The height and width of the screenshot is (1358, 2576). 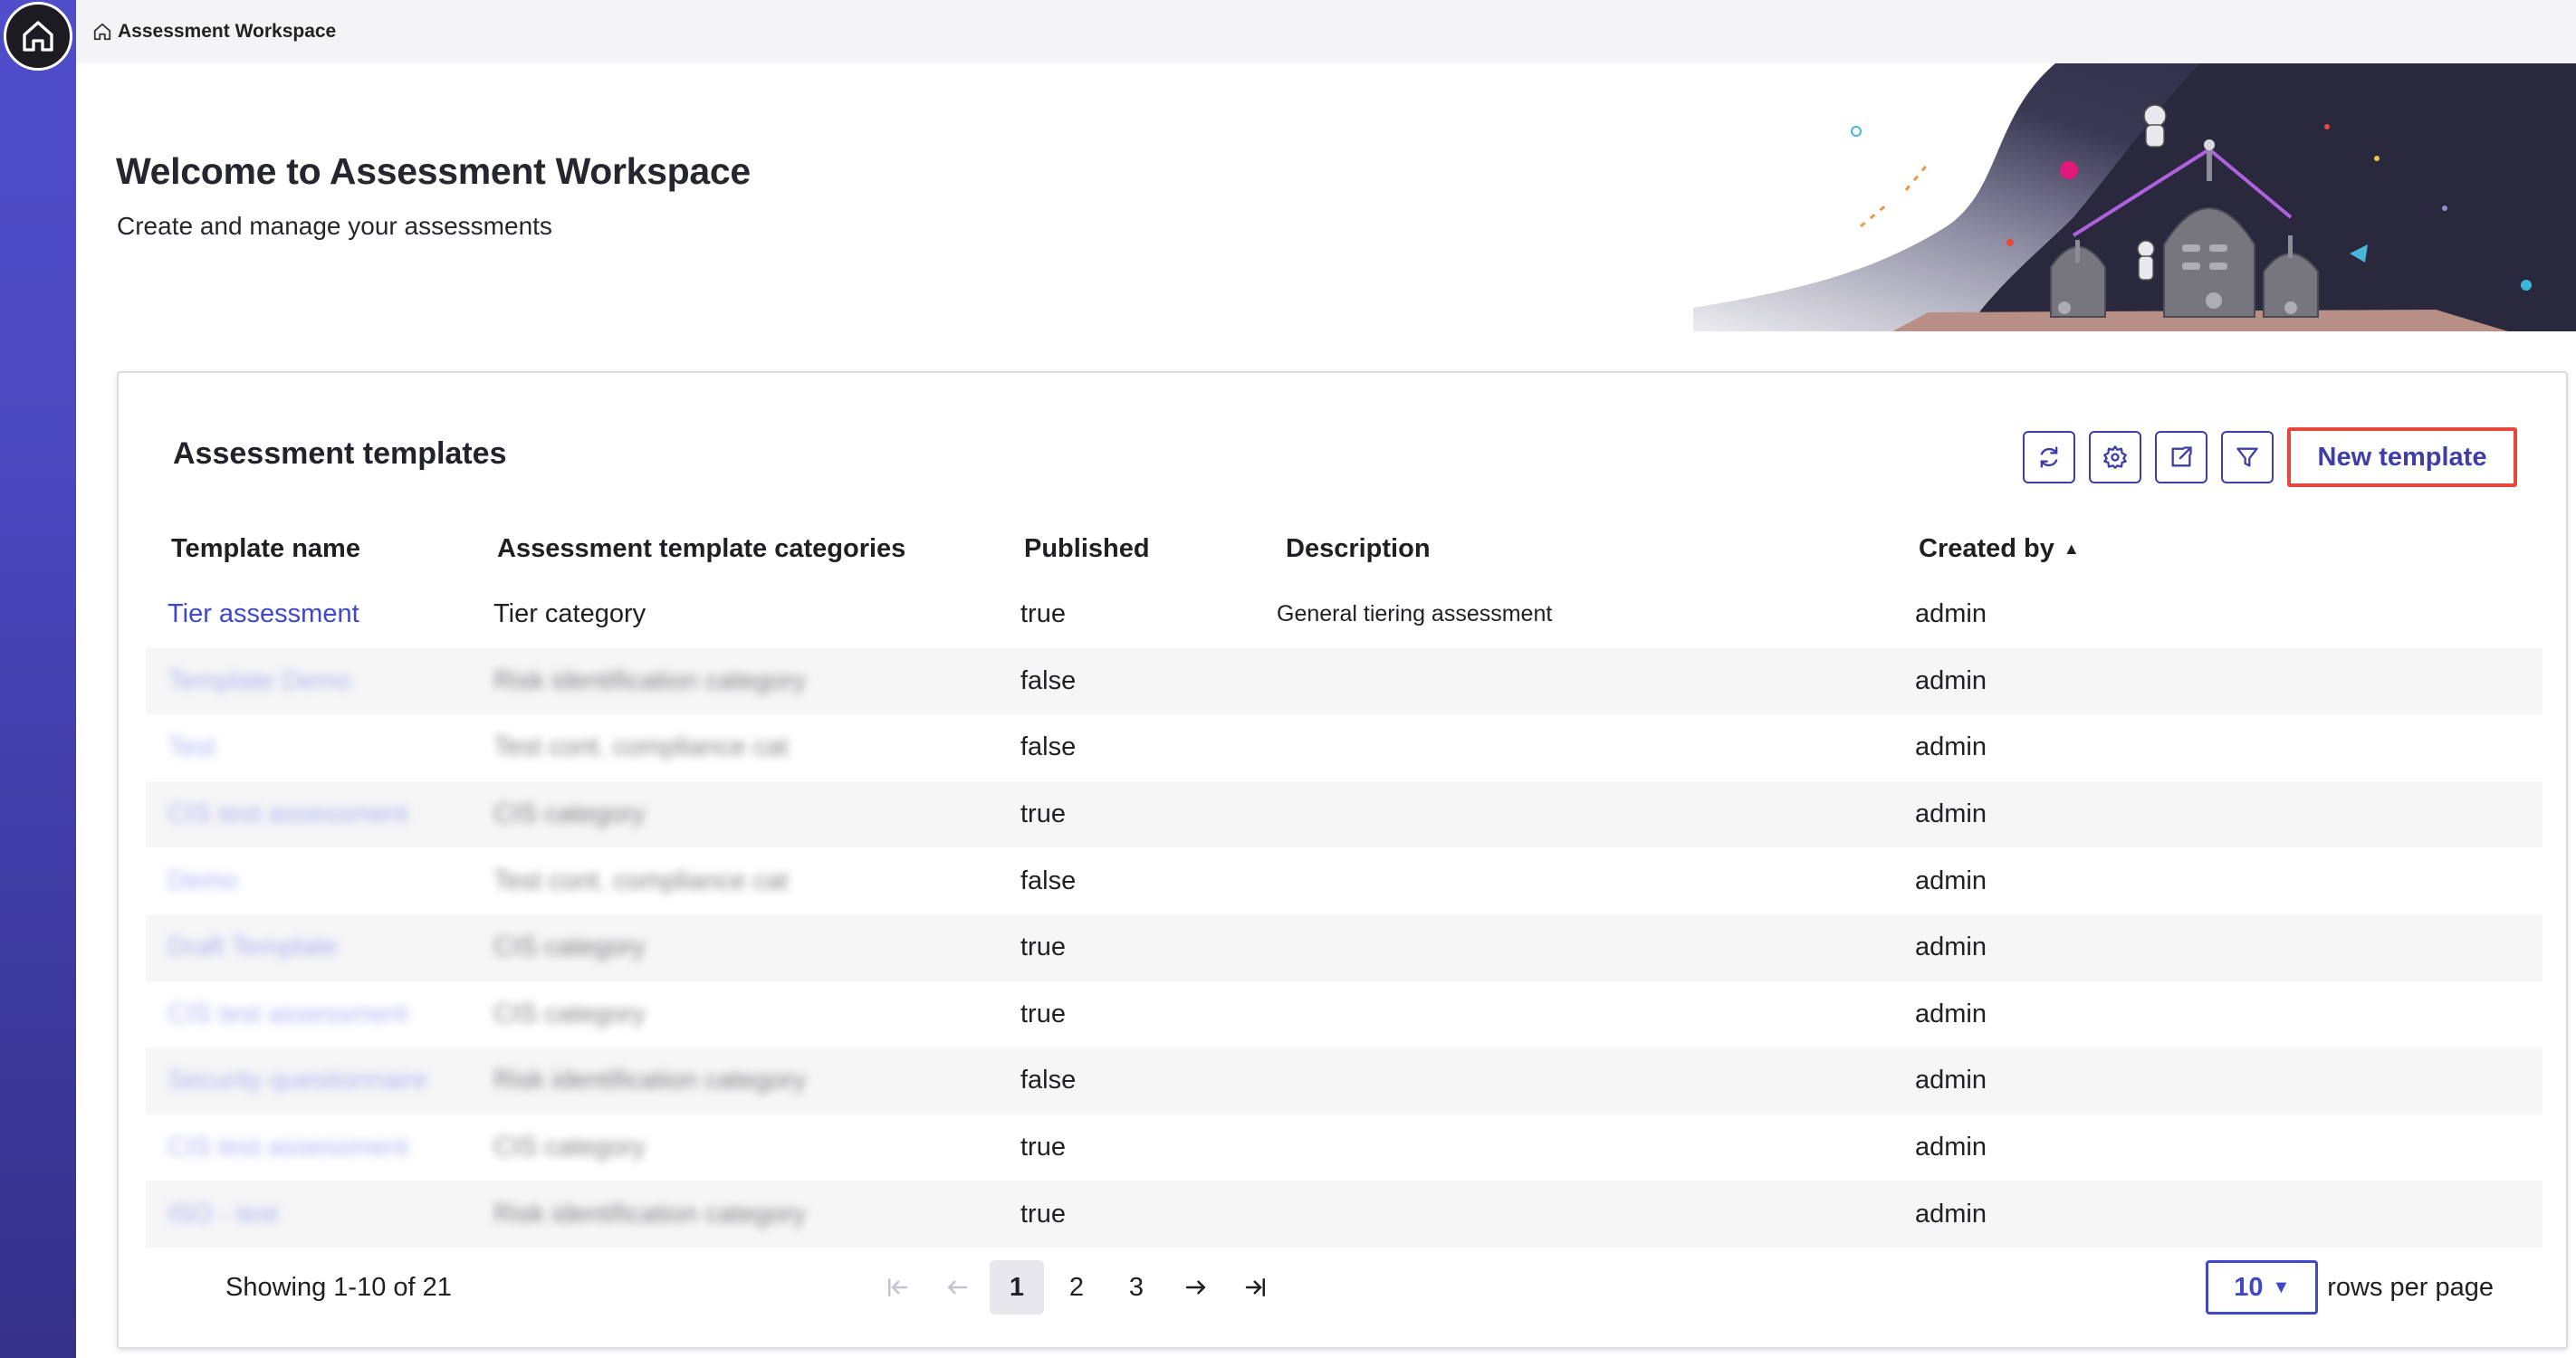 I want to click on card-toolbar: New template, so click(x=2270, y=457).